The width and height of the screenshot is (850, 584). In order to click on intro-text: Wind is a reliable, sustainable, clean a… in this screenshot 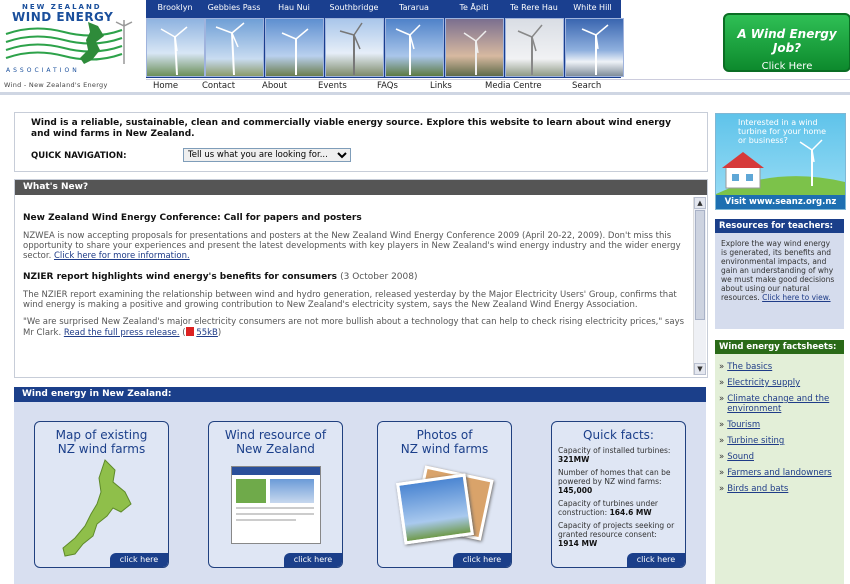, I will do `click(351, 128)`.